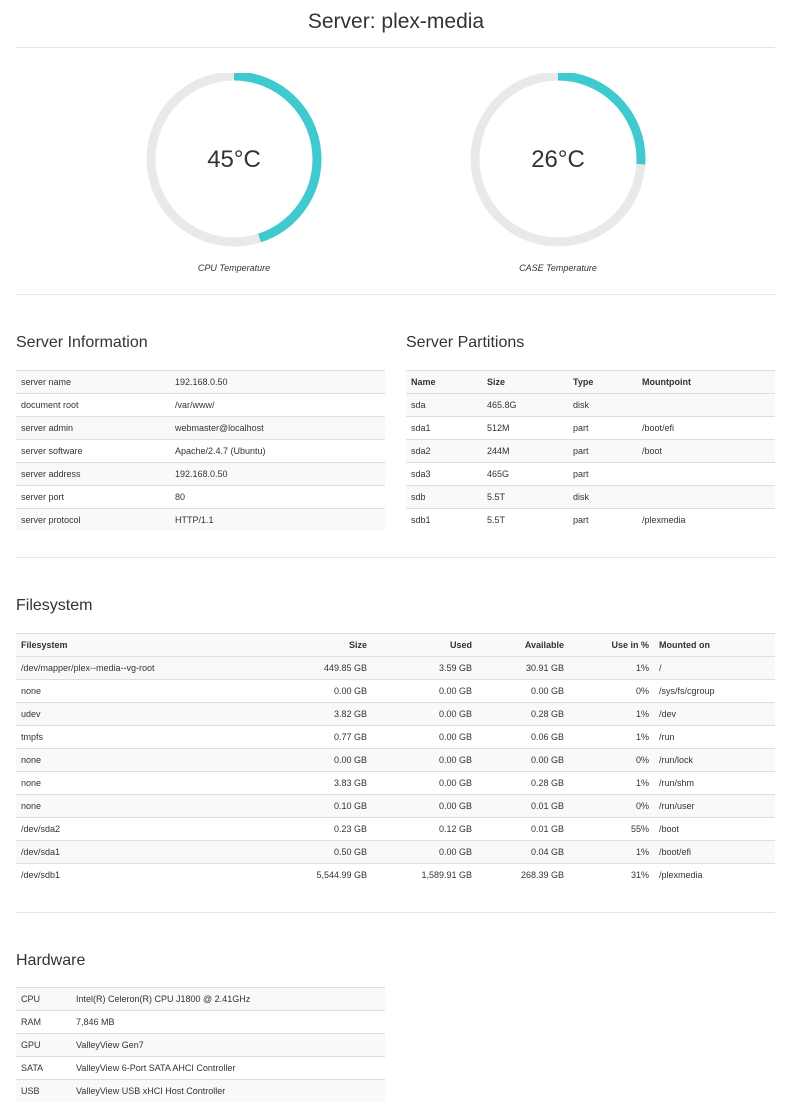  Describe the element at coordinates (228, 1068) in the screenshot. I see `table-cell: ValleyView 6-Port SATA AHCI Controller` at that location.